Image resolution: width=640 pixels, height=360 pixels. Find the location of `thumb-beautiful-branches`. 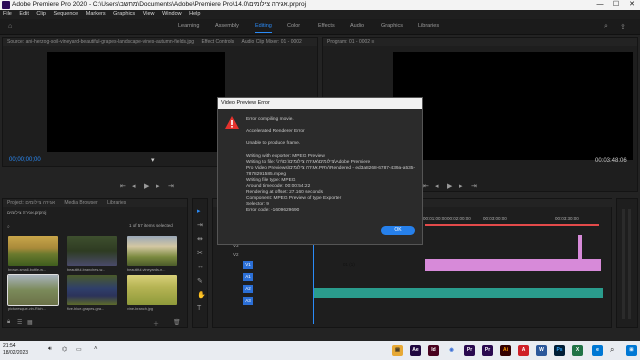

thumb-beautiful-branches is located at coordinates (92, 251).